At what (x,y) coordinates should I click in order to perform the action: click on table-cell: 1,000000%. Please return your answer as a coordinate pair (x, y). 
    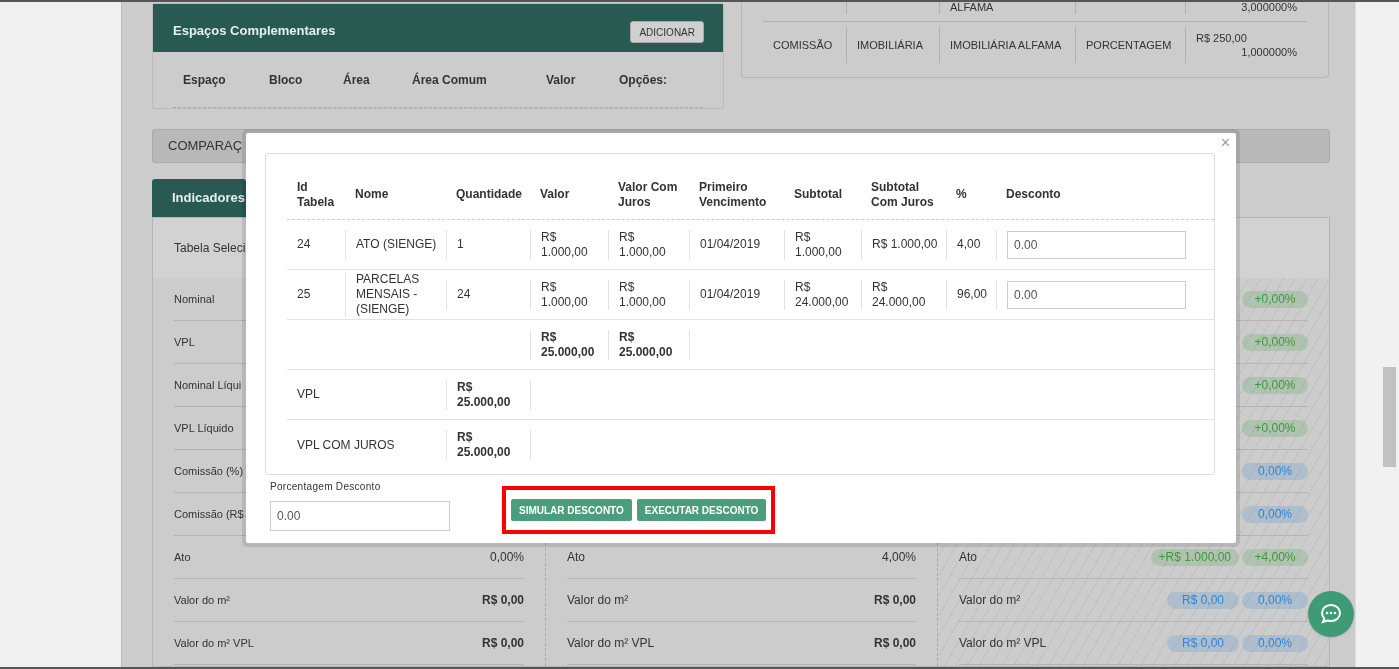
    Looking at the image, I should click on (1269, 52).